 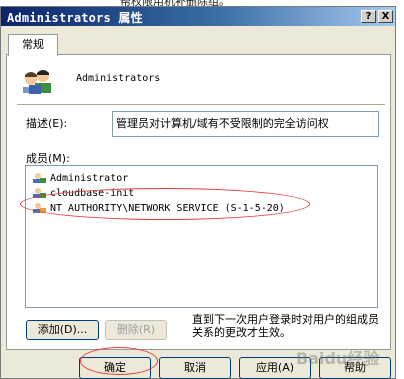 What do you see at coordinates (201, 104) in the screenshot?
I see `divider` at bounding box center [201, 104].